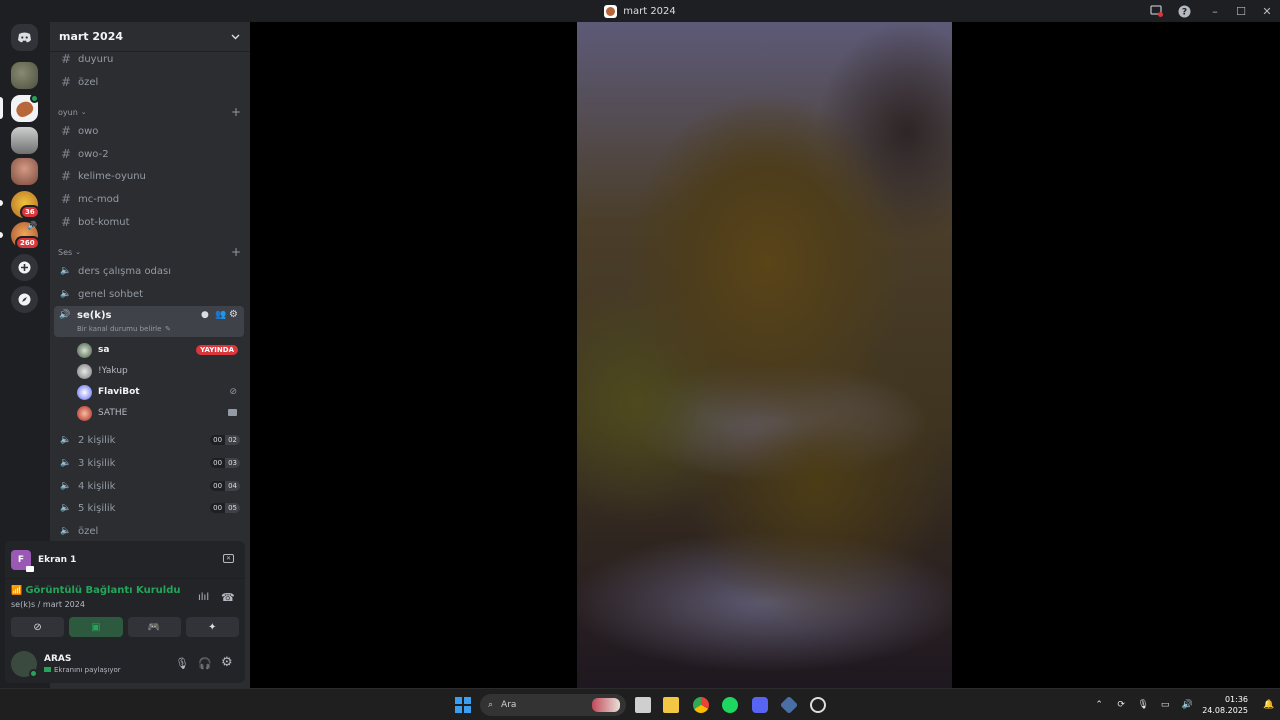 The image size is (1280, 720). What do you see at coordinates (48, 604) in the screenshot?
I see `connection-location: se(k)s / mart 2024` at bounding box center [48, 604].